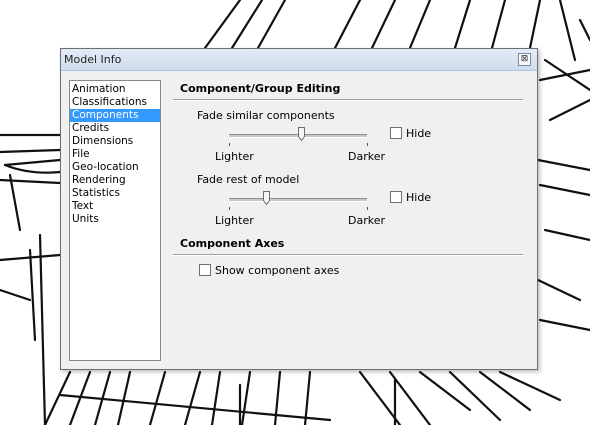  Describe the element at coordinates (298, 198) in the screenshot. I see `fade-rest-slider` at that location.